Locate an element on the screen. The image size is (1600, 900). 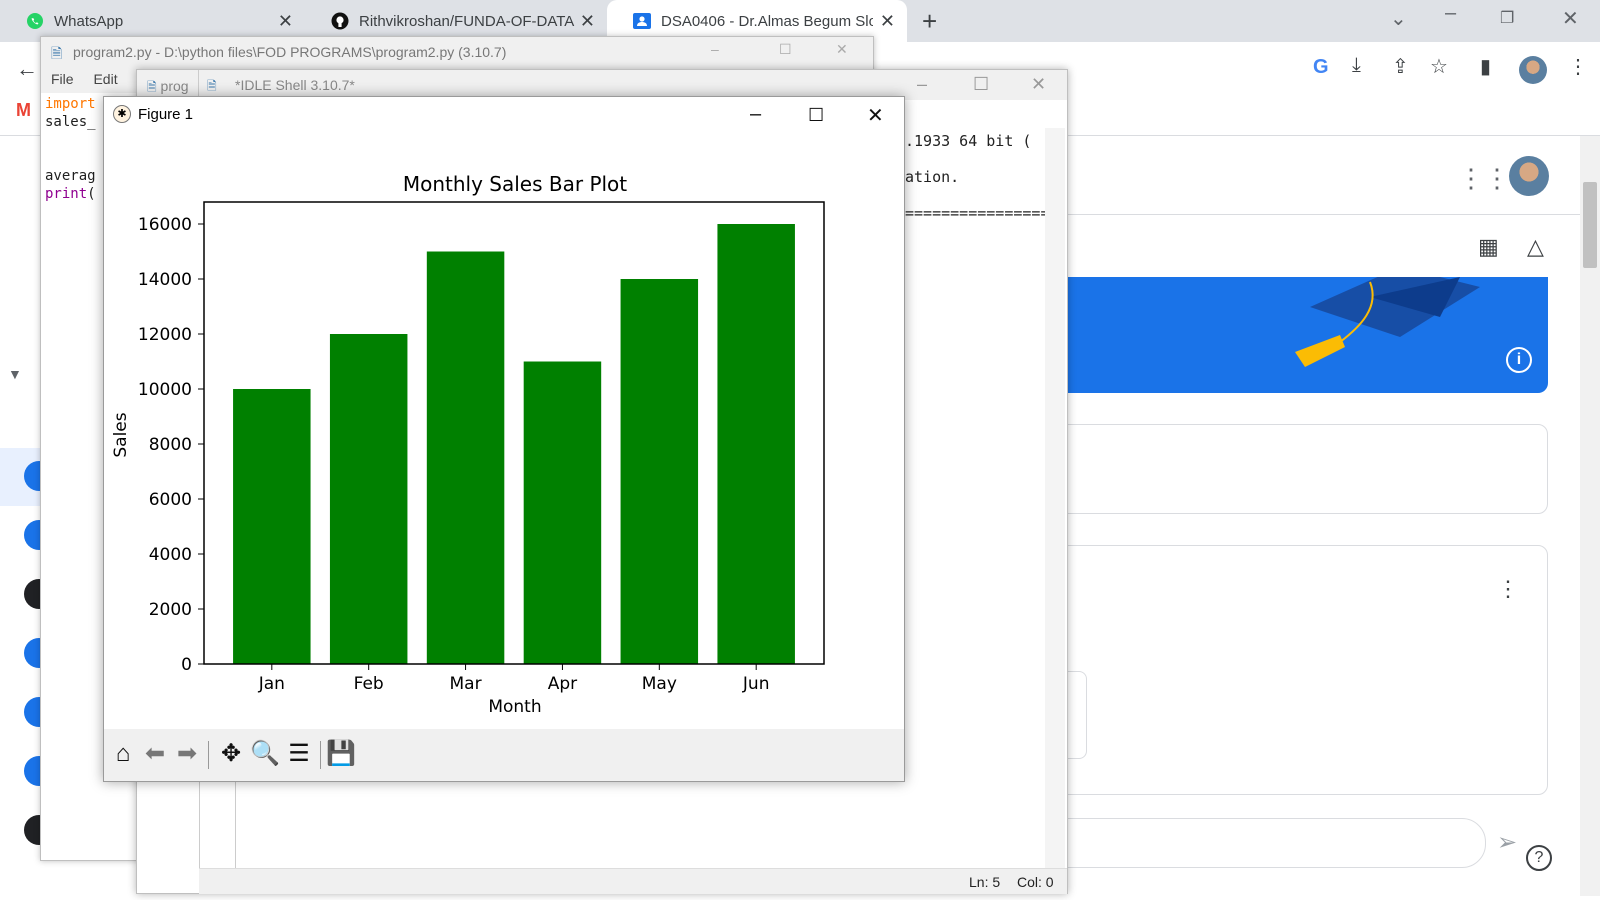
post-card: ⋮ is located at coordinates (1293, 670).